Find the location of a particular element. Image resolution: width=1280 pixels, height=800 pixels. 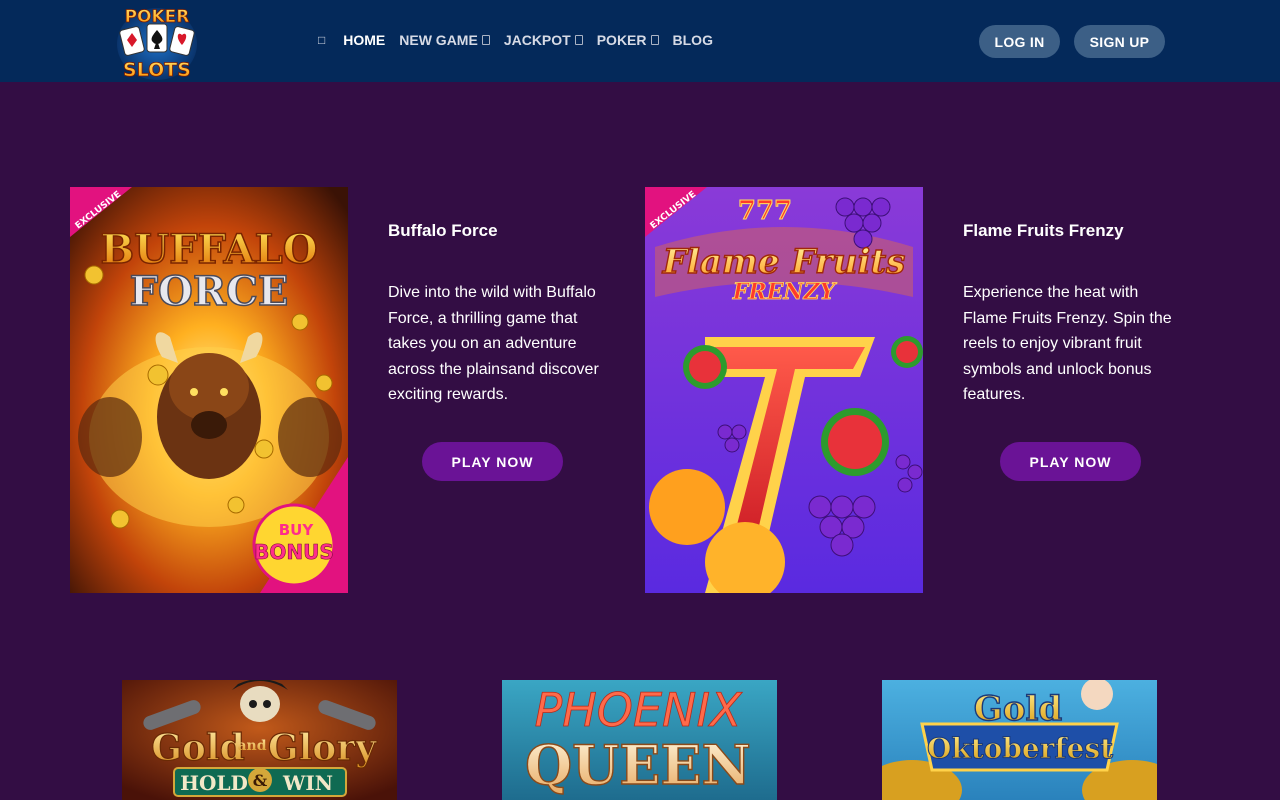

phoenix-queen-thumbnail: PHOENIX QUEEN is located at coordinates (639, 740).